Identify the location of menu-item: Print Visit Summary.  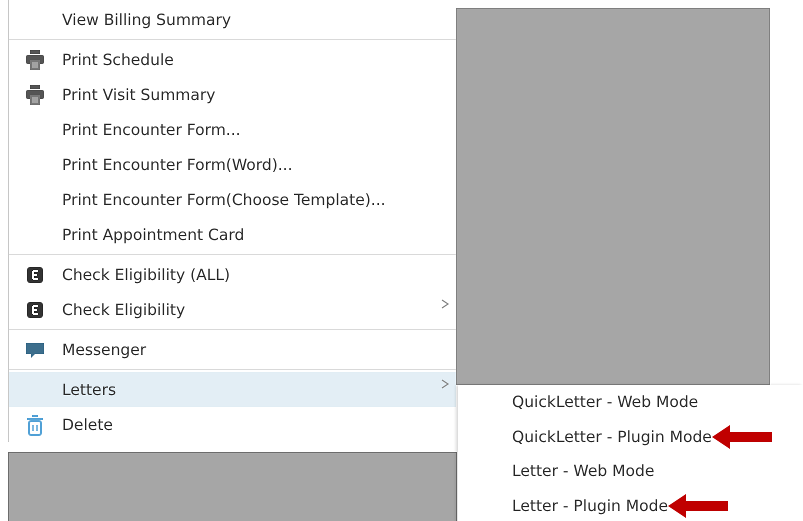
(232, 94).